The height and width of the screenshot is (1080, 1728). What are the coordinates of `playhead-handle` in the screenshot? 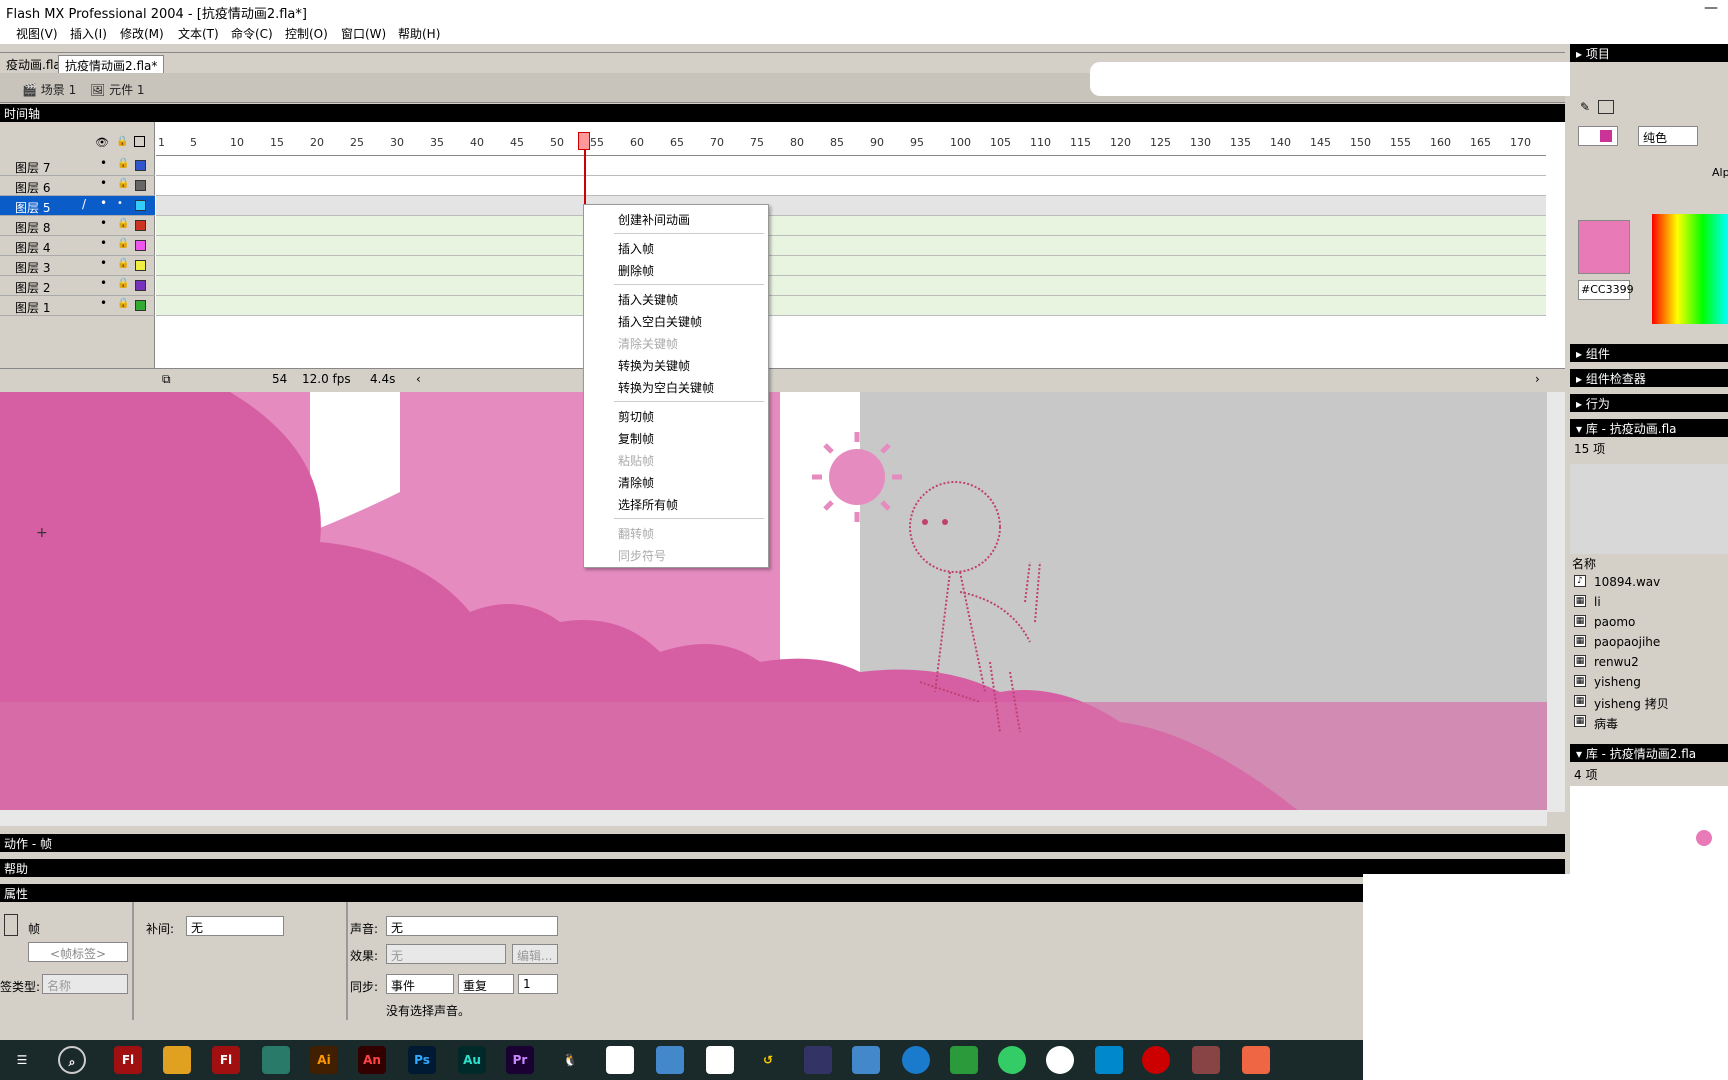 It's located at (584, 141).